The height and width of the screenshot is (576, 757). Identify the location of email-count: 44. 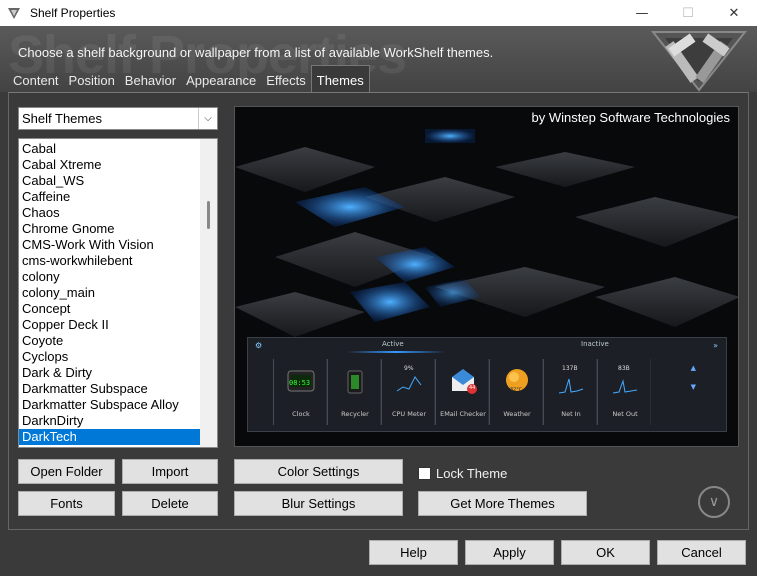
(472, 388).